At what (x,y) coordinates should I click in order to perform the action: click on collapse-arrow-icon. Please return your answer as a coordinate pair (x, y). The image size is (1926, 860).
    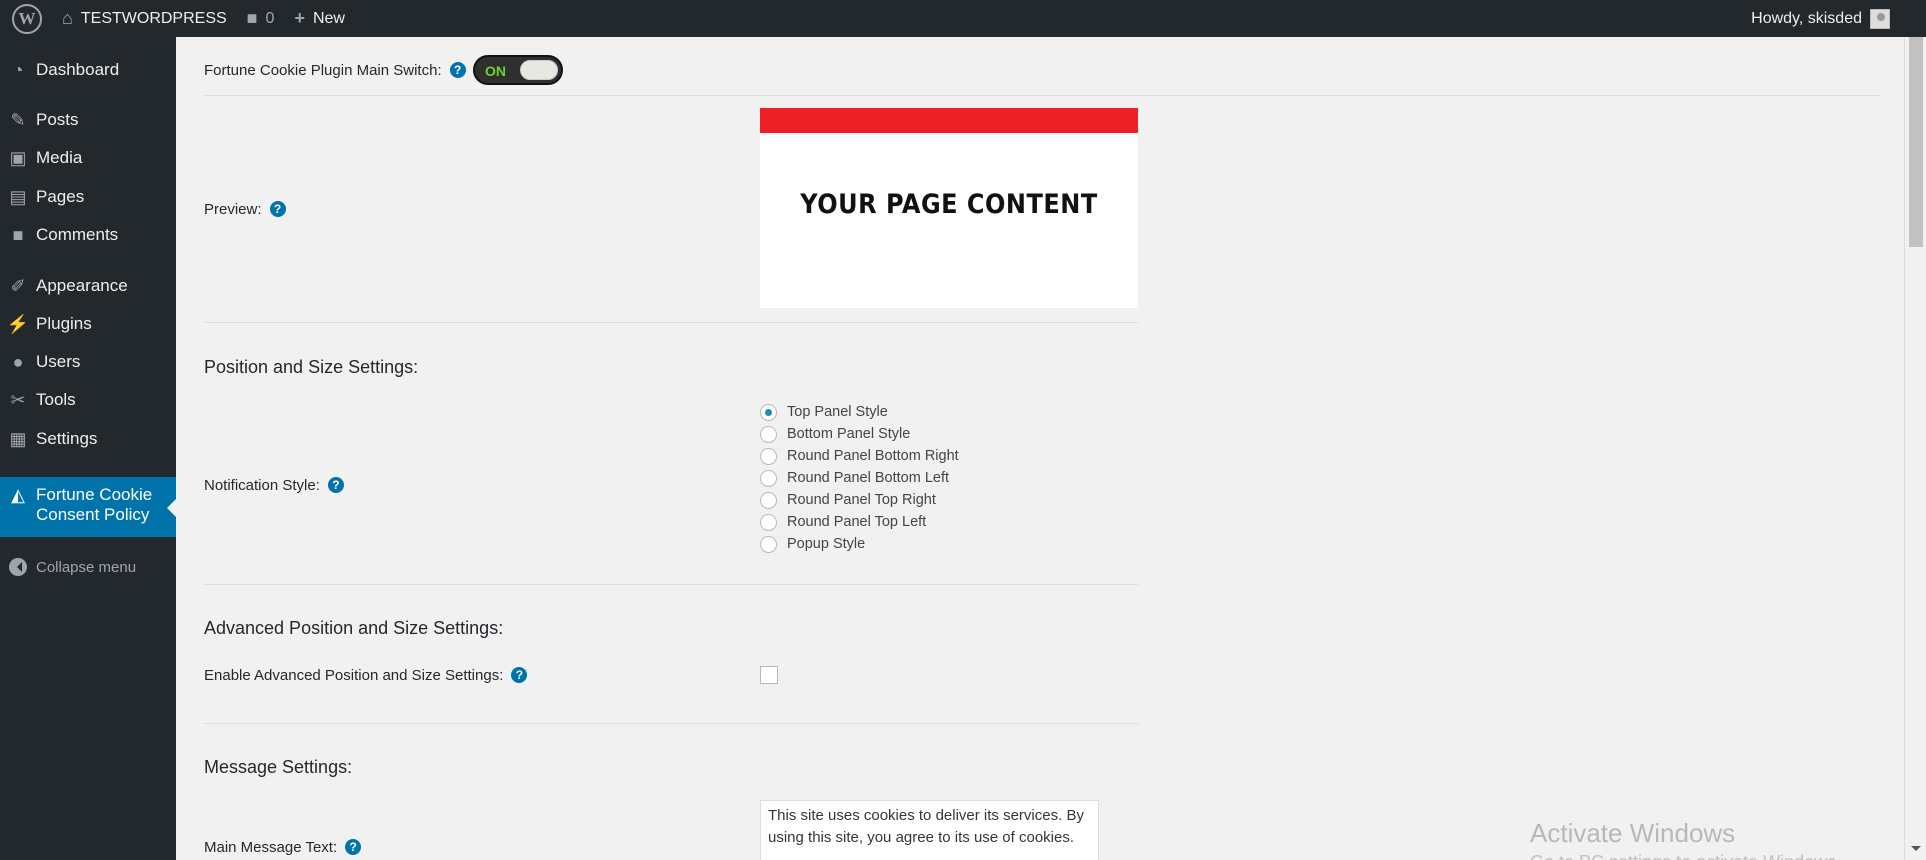
    Looking at the image, I should click on (18, 567).